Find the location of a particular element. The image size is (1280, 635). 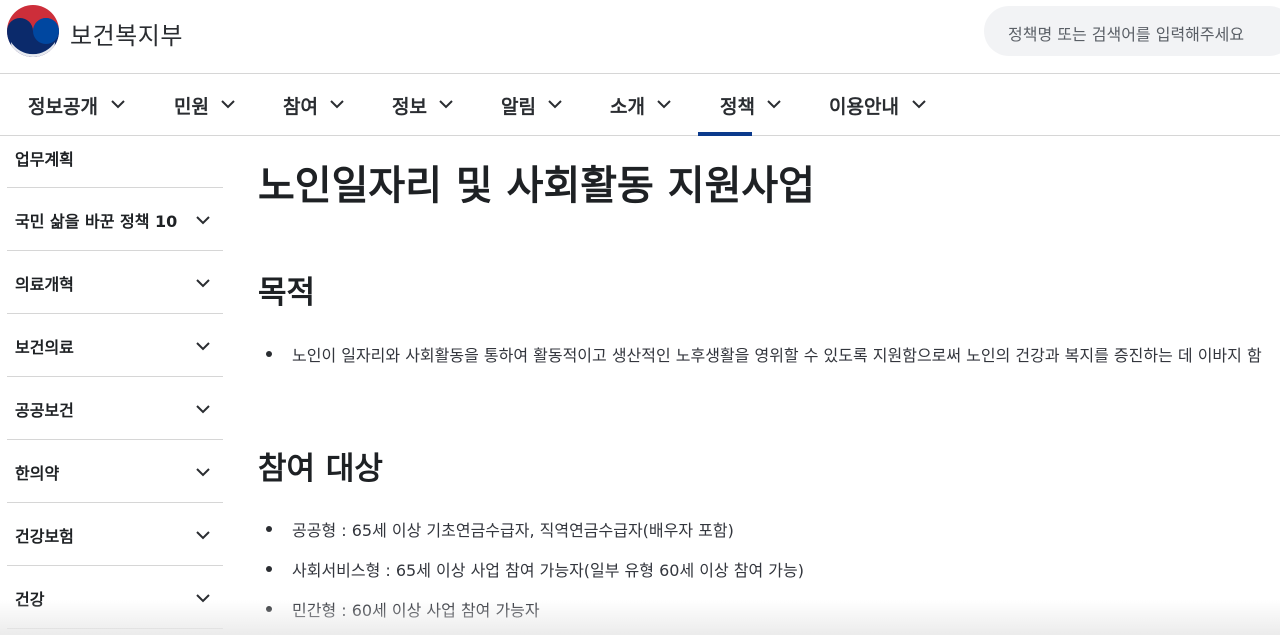

nav-label: 민원 is located at coordinates (191, 107).